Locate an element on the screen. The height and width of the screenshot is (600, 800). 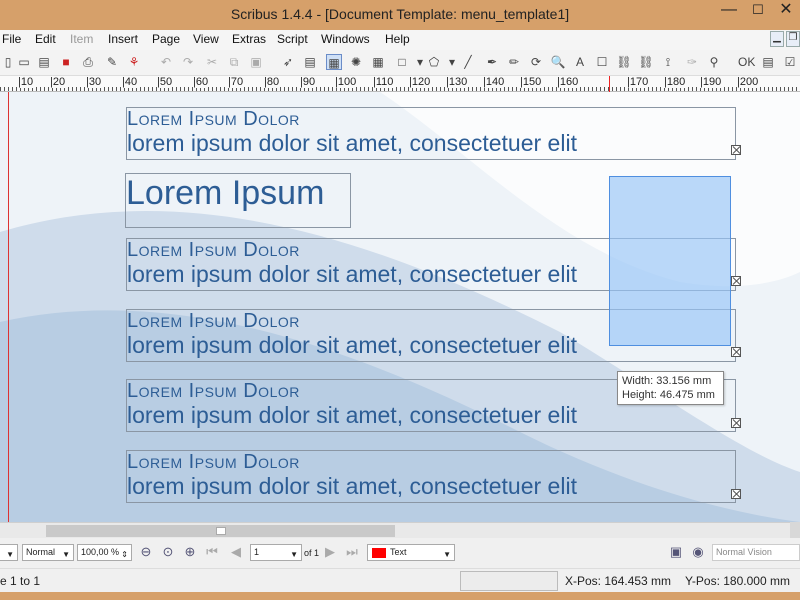
undo-icon: ↶ is located at coordinates (166, 62).